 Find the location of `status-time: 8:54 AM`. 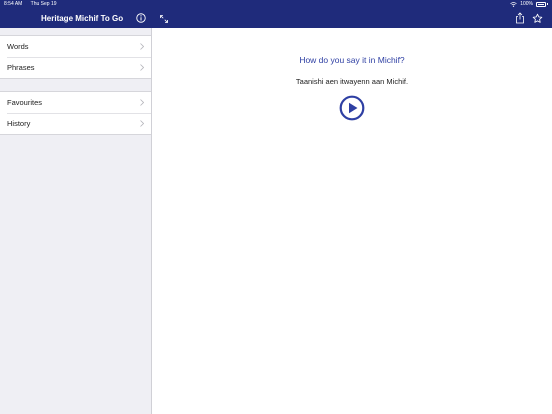

status-time: 8:54 AM is located at coordinates (13, 4).